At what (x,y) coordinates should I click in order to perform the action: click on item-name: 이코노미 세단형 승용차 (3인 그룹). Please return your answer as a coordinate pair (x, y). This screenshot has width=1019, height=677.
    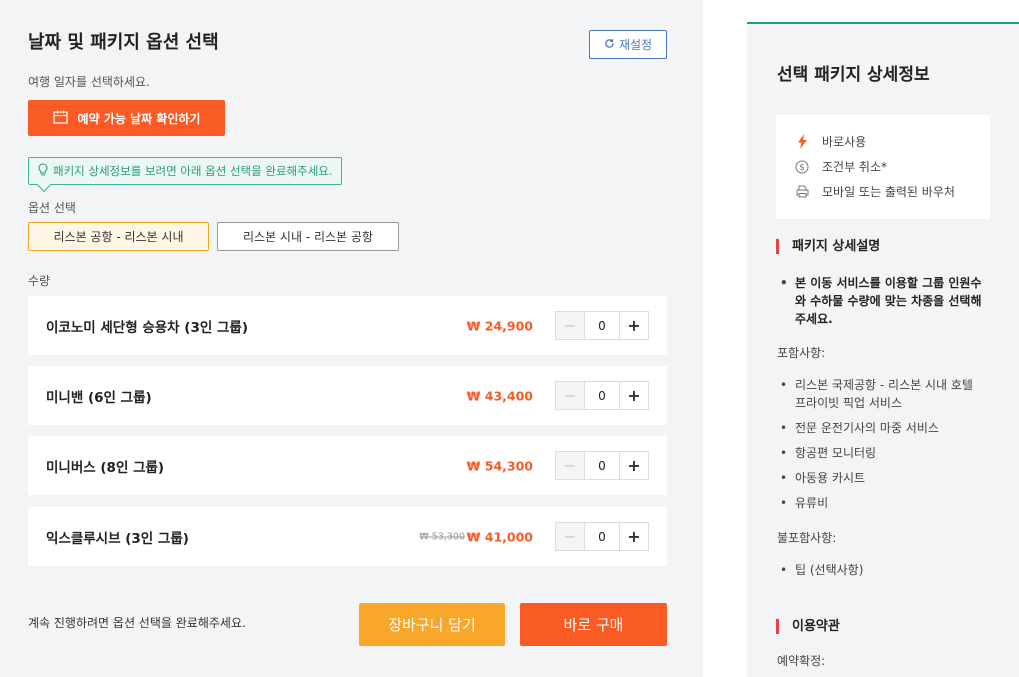
    Looking at the image, I should click on (147, 327).